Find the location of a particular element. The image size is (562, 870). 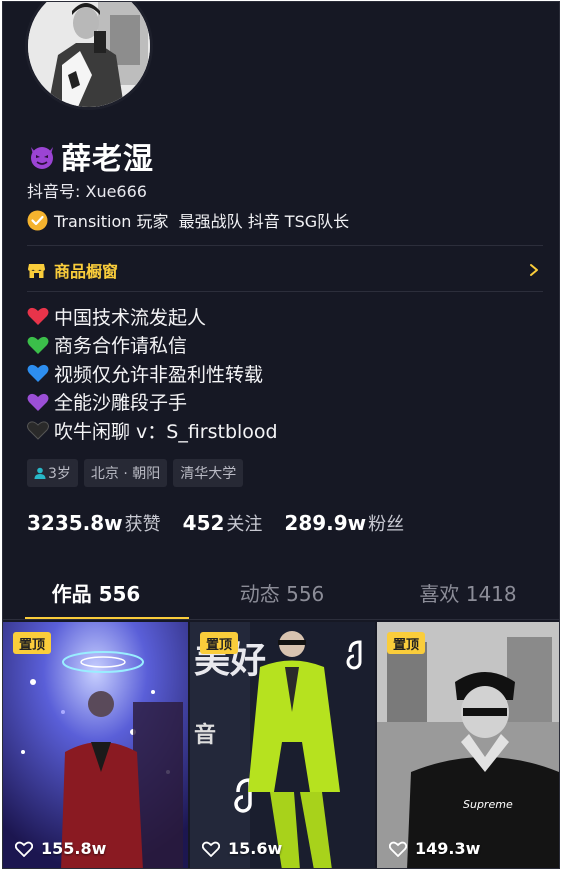

bio-line: 全能沙雕段子手 is located at coordinates (152, 402).